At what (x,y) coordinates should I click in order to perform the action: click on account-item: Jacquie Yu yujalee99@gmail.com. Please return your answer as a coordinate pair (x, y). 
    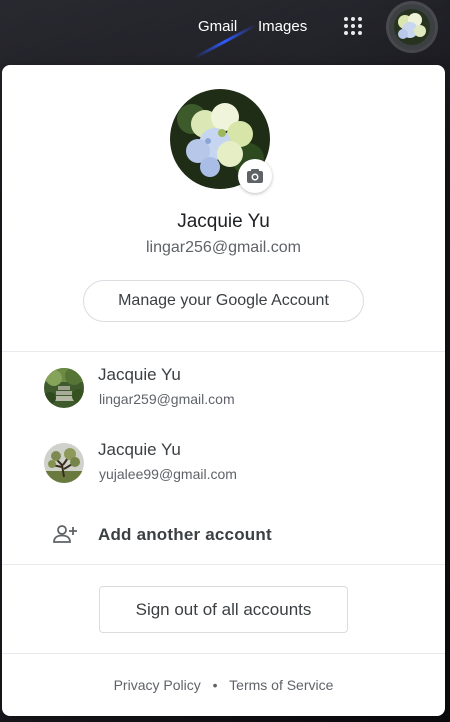
    Looking at the image, I should click on (223, 463).